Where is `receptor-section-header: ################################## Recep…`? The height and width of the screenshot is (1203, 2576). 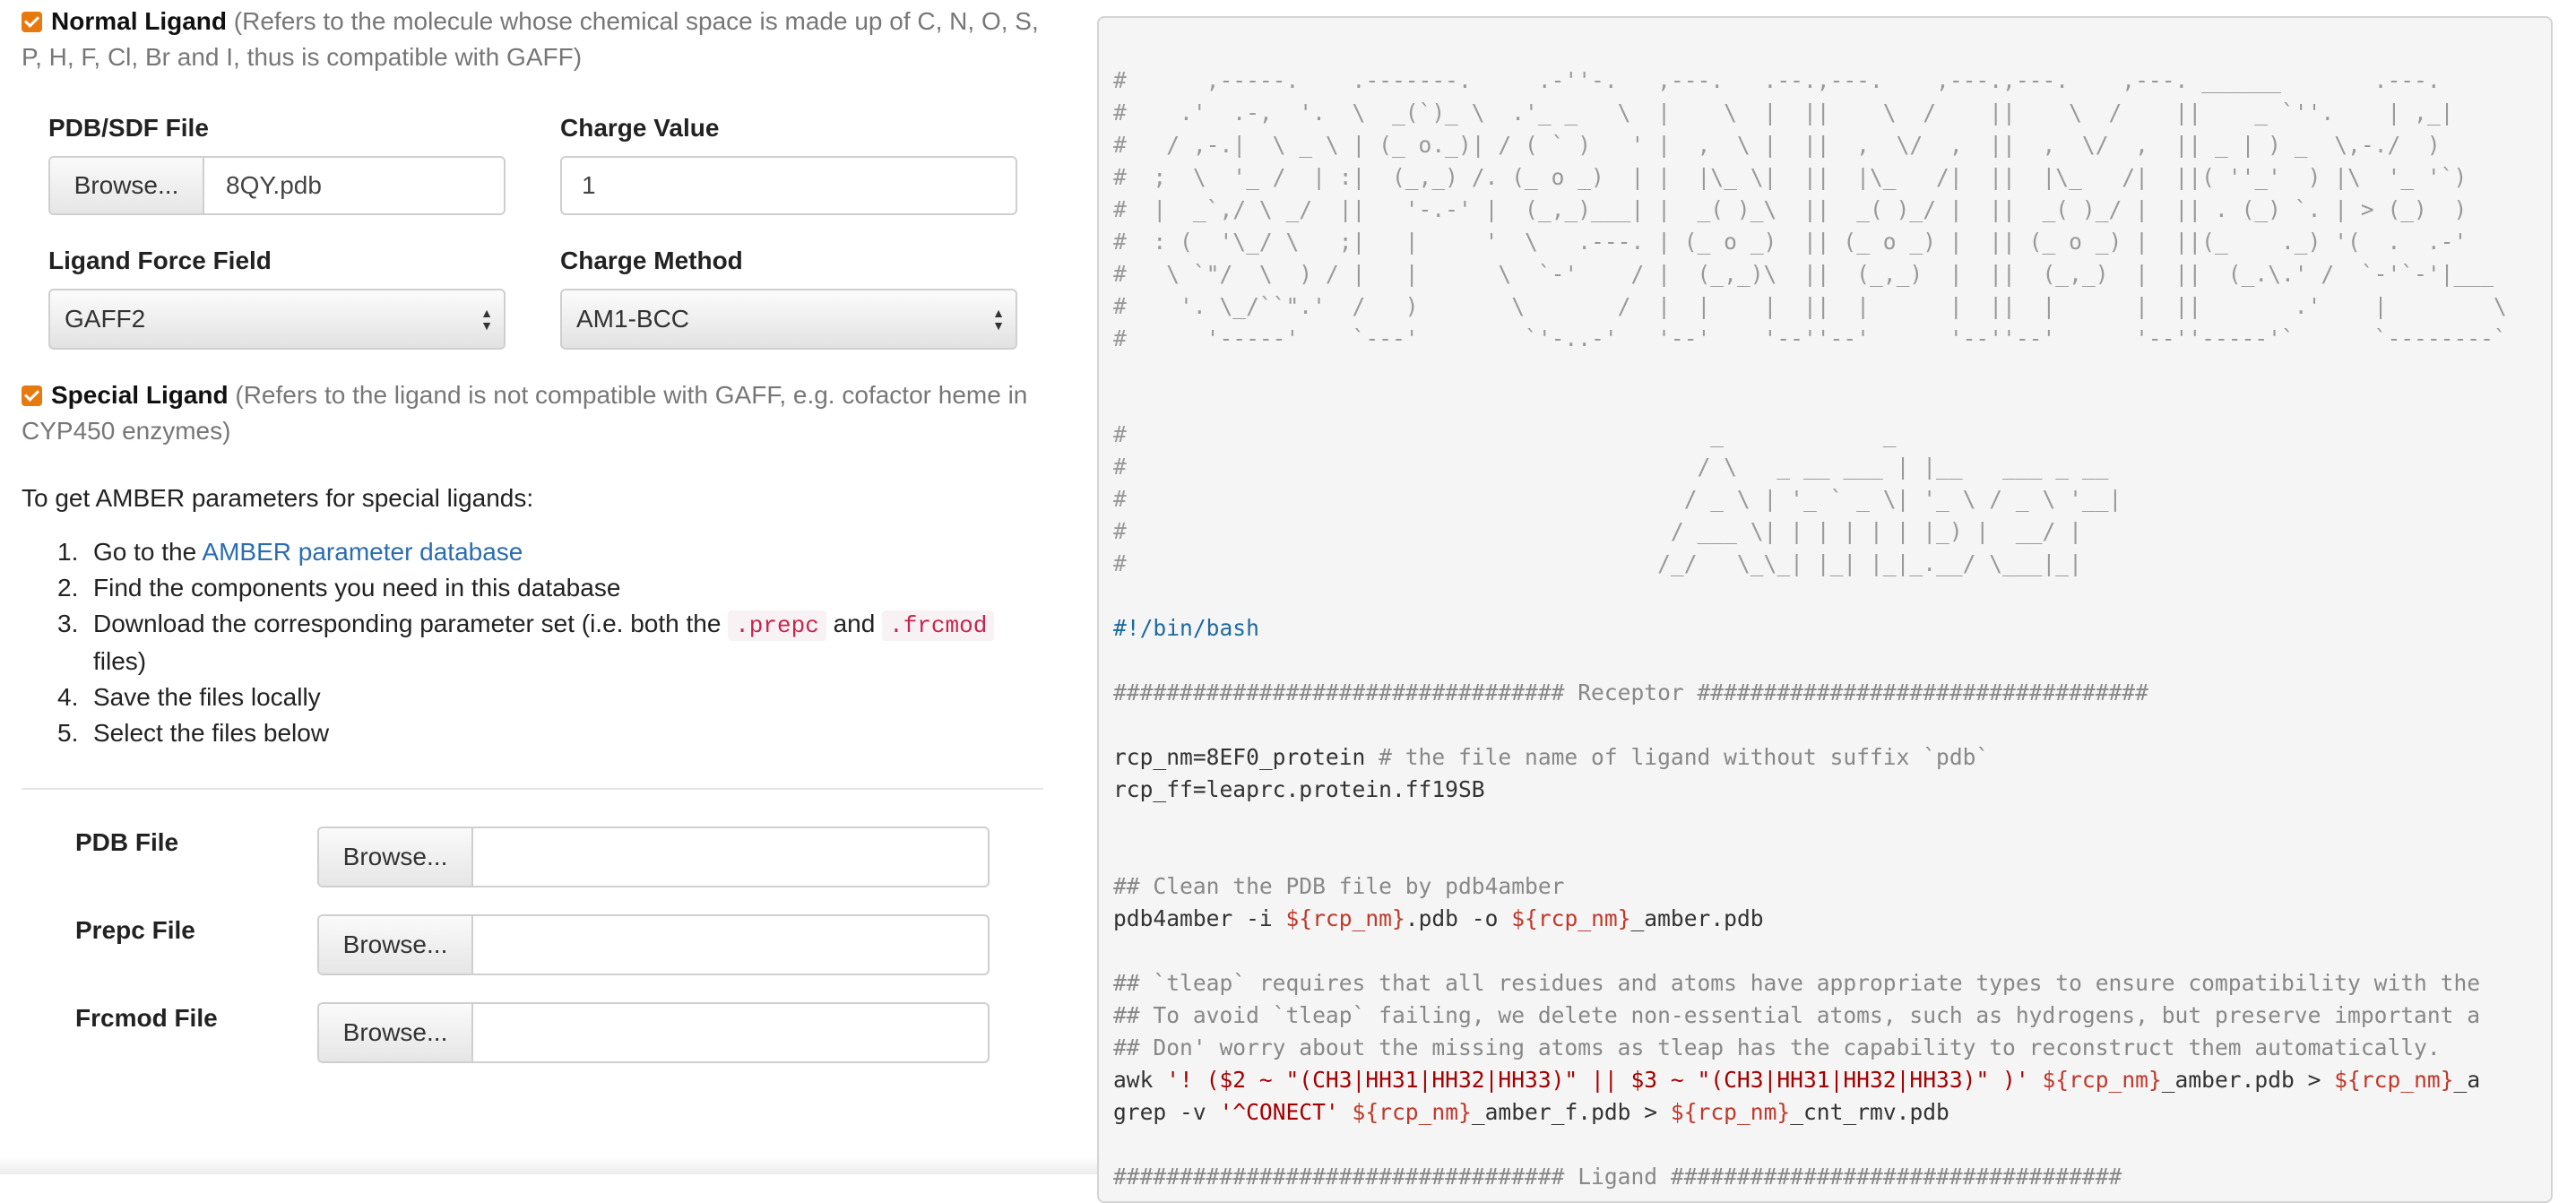 receptor-section-header: ################################## Recep… is located at coordinates (1630, 692).